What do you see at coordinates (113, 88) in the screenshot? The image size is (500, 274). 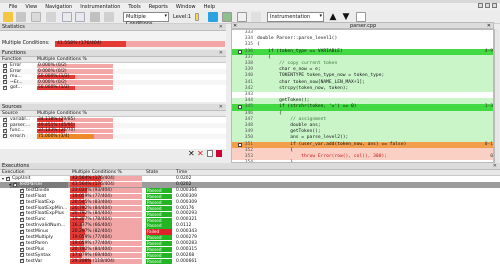 I see `function-row: got... 50.000% (1/2)` at bounding box center [113, 88].